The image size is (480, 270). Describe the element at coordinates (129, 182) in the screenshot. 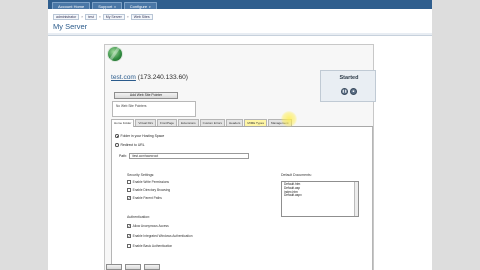

I see `write-permissions-checkbox` at that location.